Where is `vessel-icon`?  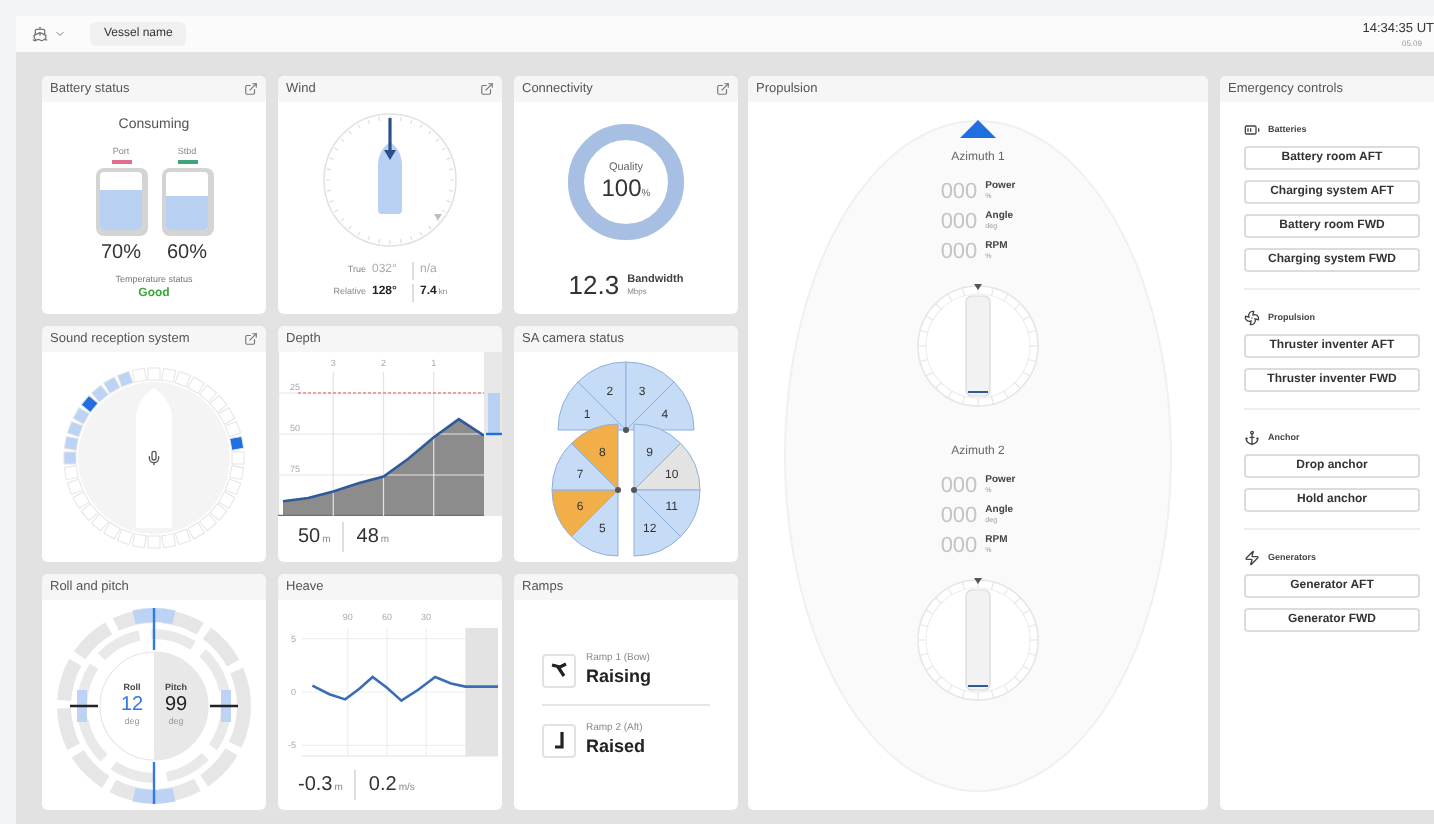 vessel-icon is located at coordinates (40, 34).